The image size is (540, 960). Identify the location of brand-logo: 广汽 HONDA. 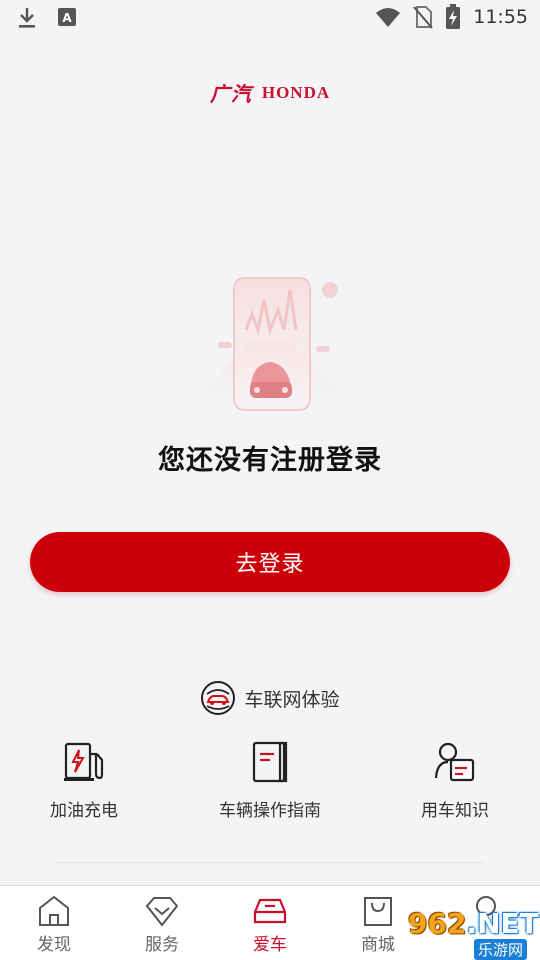
(270, 92).